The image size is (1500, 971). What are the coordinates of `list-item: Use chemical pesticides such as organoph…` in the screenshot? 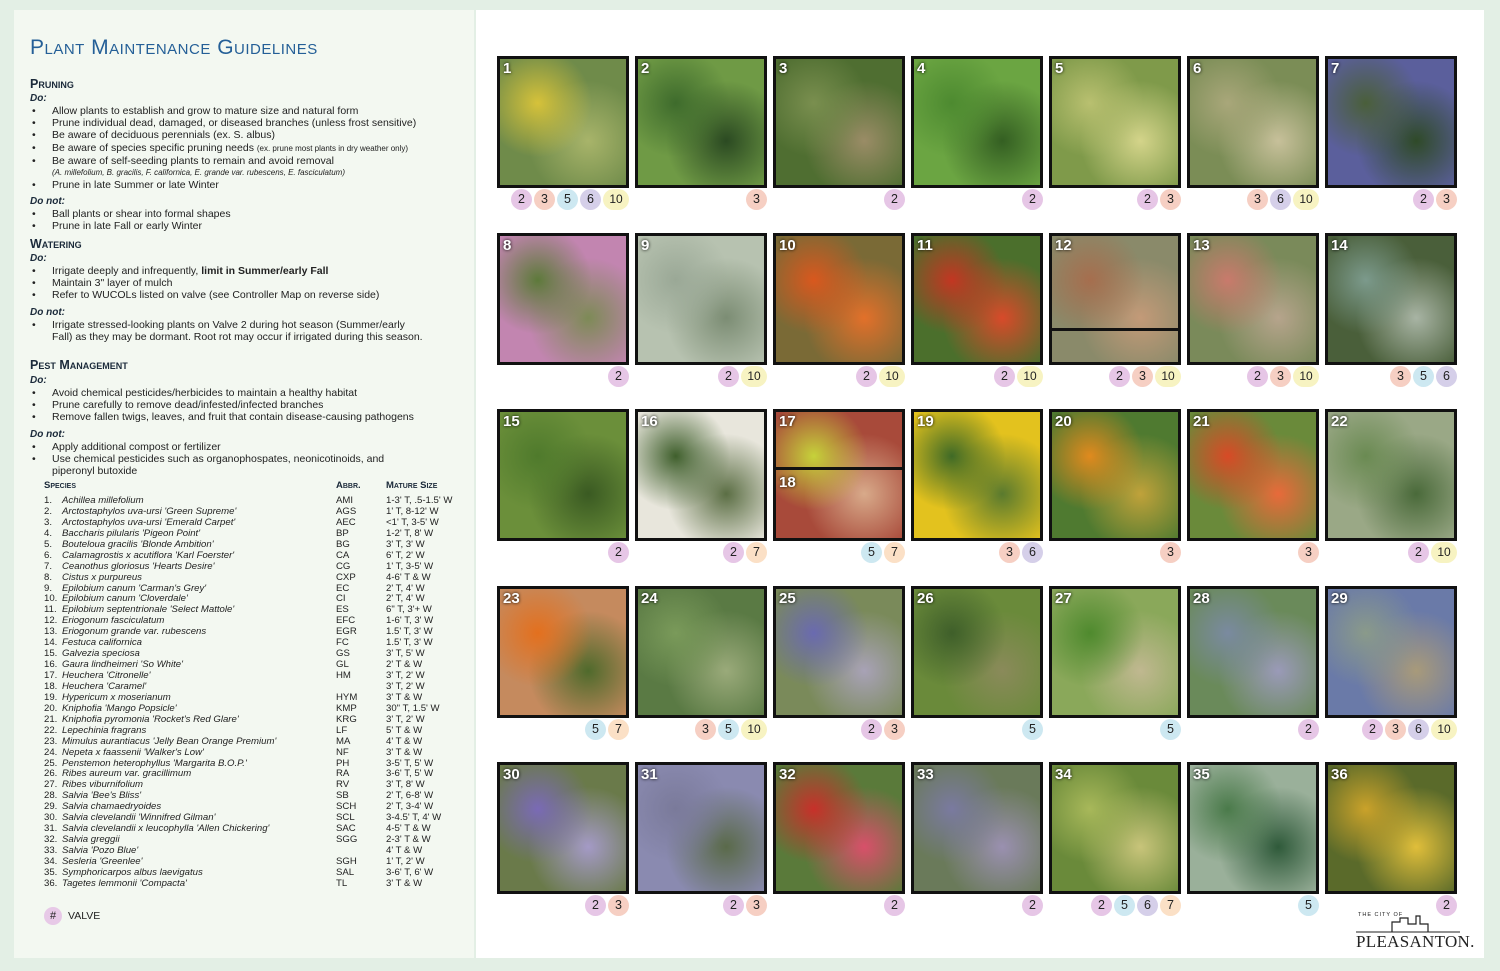 It's located at (245, 459).